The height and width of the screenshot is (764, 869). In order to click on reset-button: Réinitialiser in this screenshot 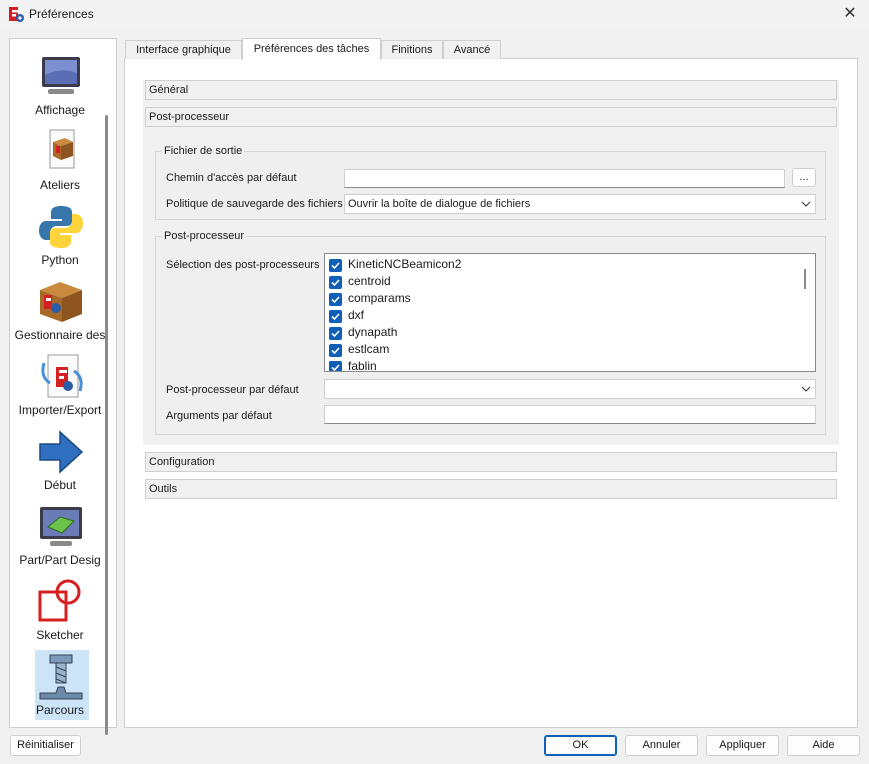, I will do `click(45, 745)`.